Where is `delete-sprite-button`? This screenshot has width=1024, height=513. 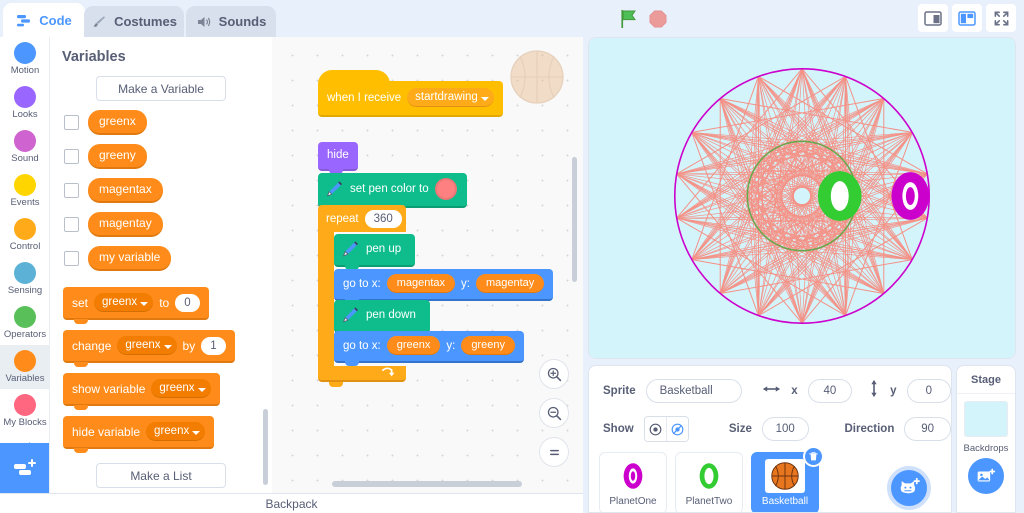 delete-sprite-button is located at coordinates (813, 456).